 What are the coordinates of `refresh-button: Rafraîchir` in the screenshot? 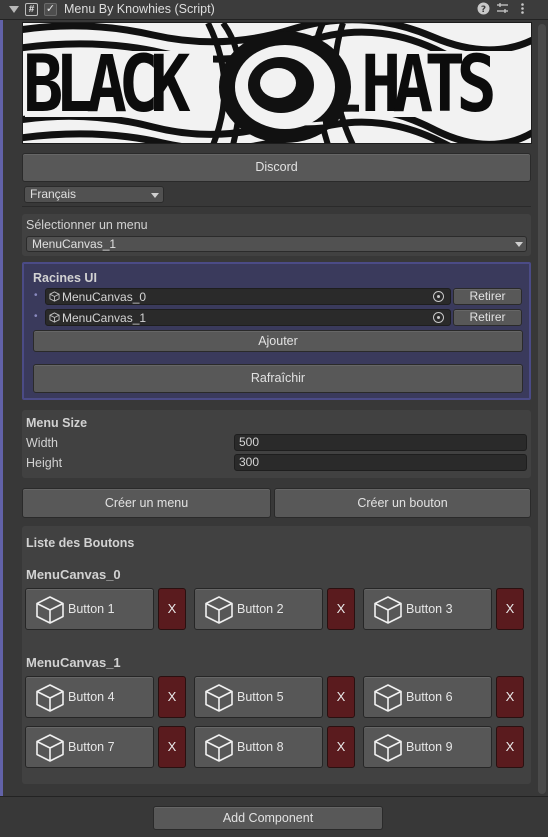 It's located at (278, 378).